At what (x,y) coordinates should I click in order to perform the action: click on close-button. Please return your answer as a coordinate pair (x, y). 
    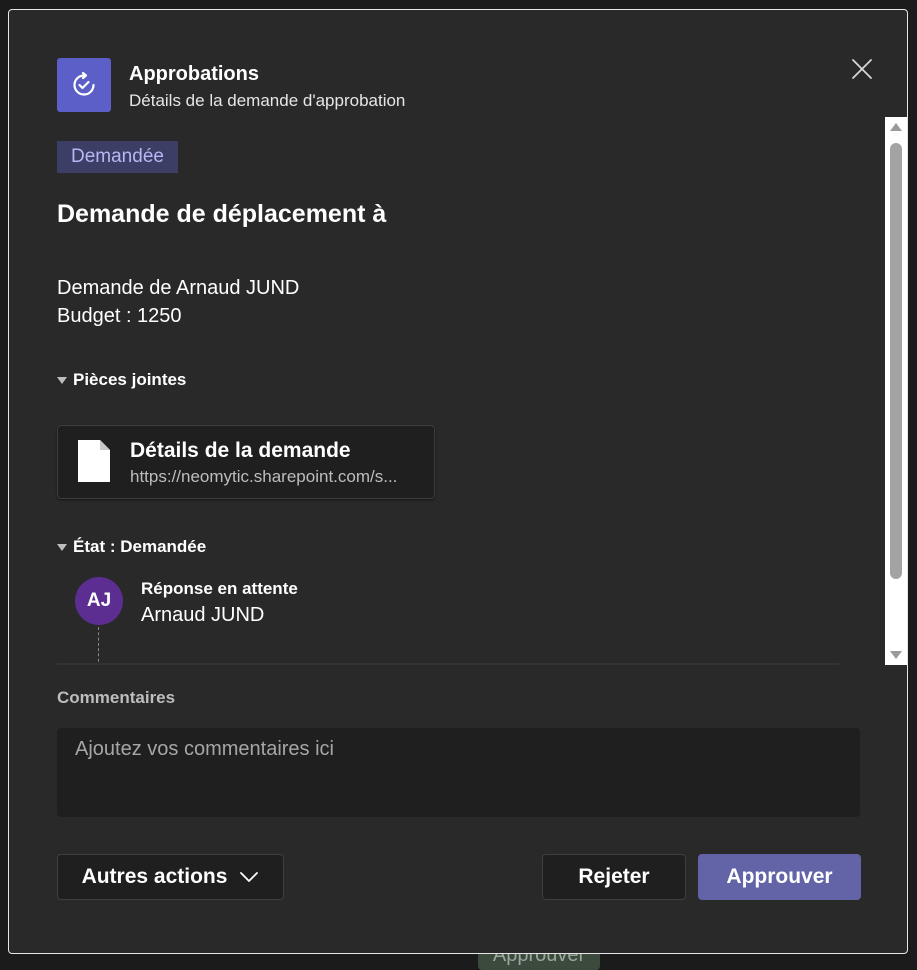
    Looking at the image, I should click on (862, 69).